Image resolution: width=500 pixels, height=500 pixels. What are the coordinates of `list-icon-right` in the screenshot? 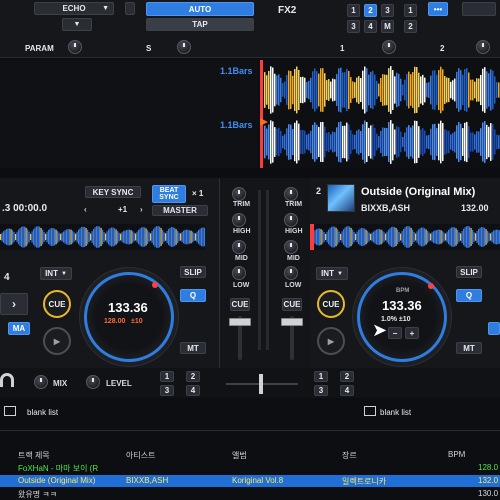 It's located at (370, 411).